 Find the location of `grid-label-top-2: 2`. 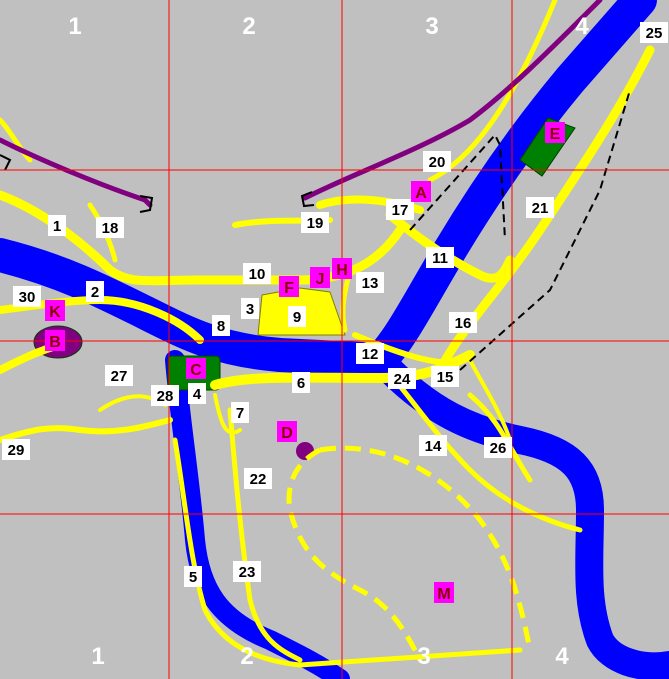

grid-label-top-2: 2 is located at coordinates (248, 26).